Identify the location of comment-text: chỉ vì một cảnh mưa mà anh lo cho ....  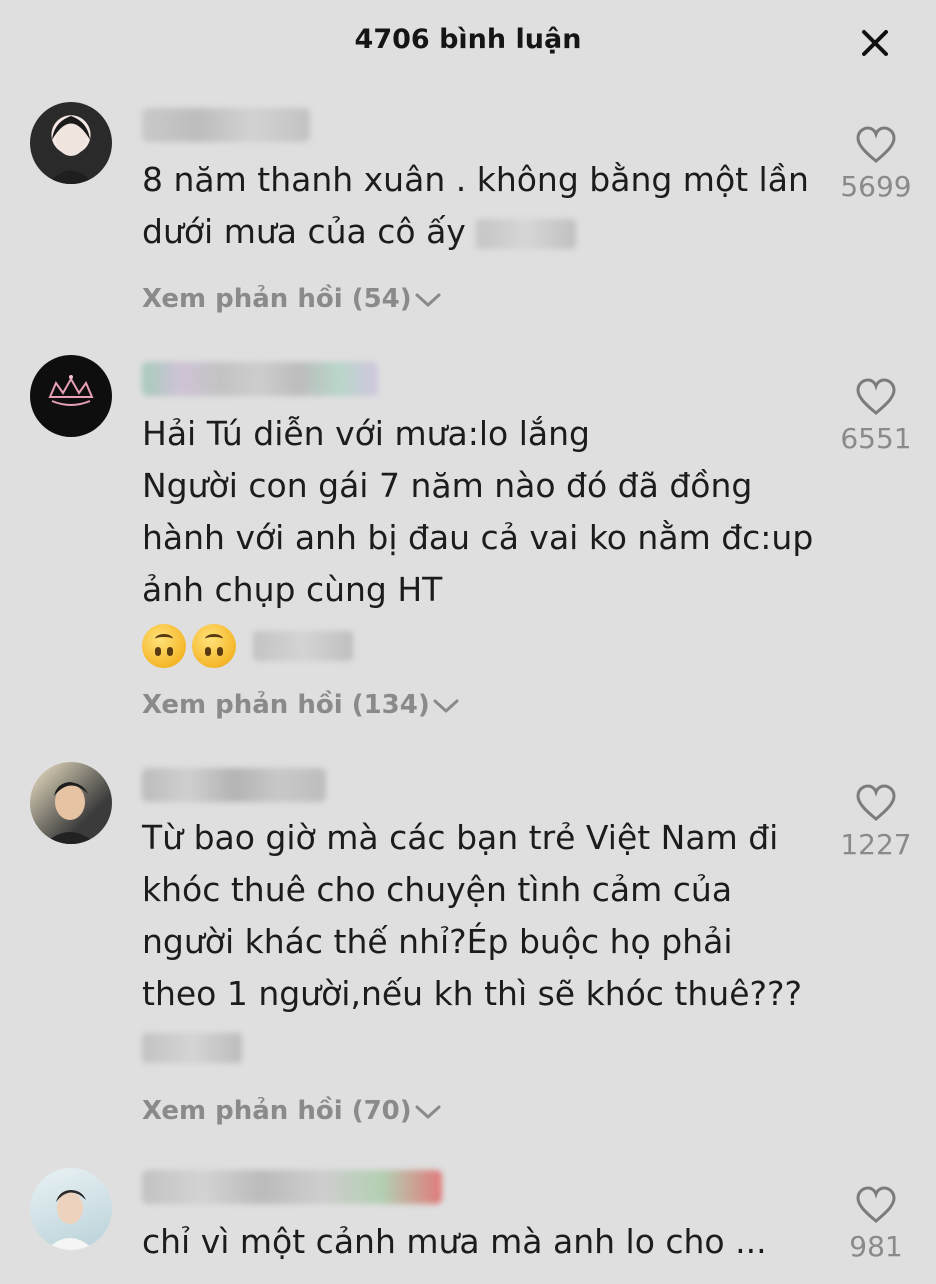
(454, 1241).